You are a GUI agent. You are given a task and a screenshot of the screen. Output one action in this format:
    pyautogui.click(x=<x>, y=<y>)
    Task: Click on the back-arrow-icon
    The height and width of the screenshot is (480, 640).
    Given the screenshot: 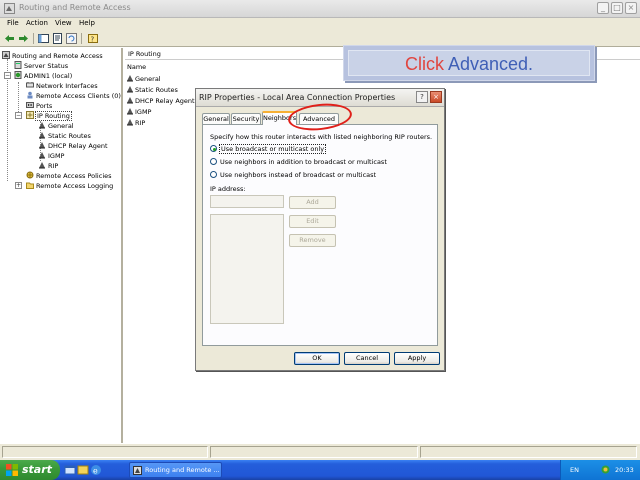 What is the action you would take?
    pyautogui.click(x=9, y=38)
    